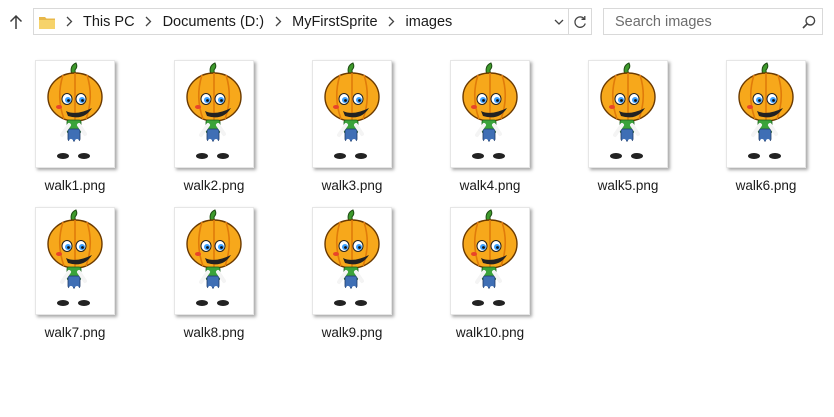 The height and width of the screenshot is (417, 834). Describe the element at coordinates (214, 185) in the screenshot. I see `file-name: walk2.png` at that location.